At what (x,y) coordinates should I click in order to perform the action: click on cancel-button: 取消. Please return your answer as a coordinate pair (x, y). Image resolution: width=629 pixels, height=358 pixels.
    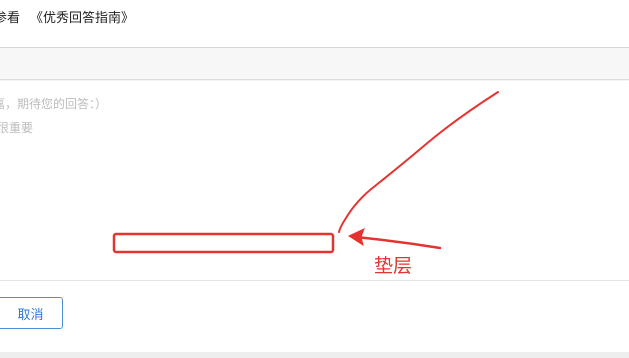
    Looking at the image, I should click on (31, 313).